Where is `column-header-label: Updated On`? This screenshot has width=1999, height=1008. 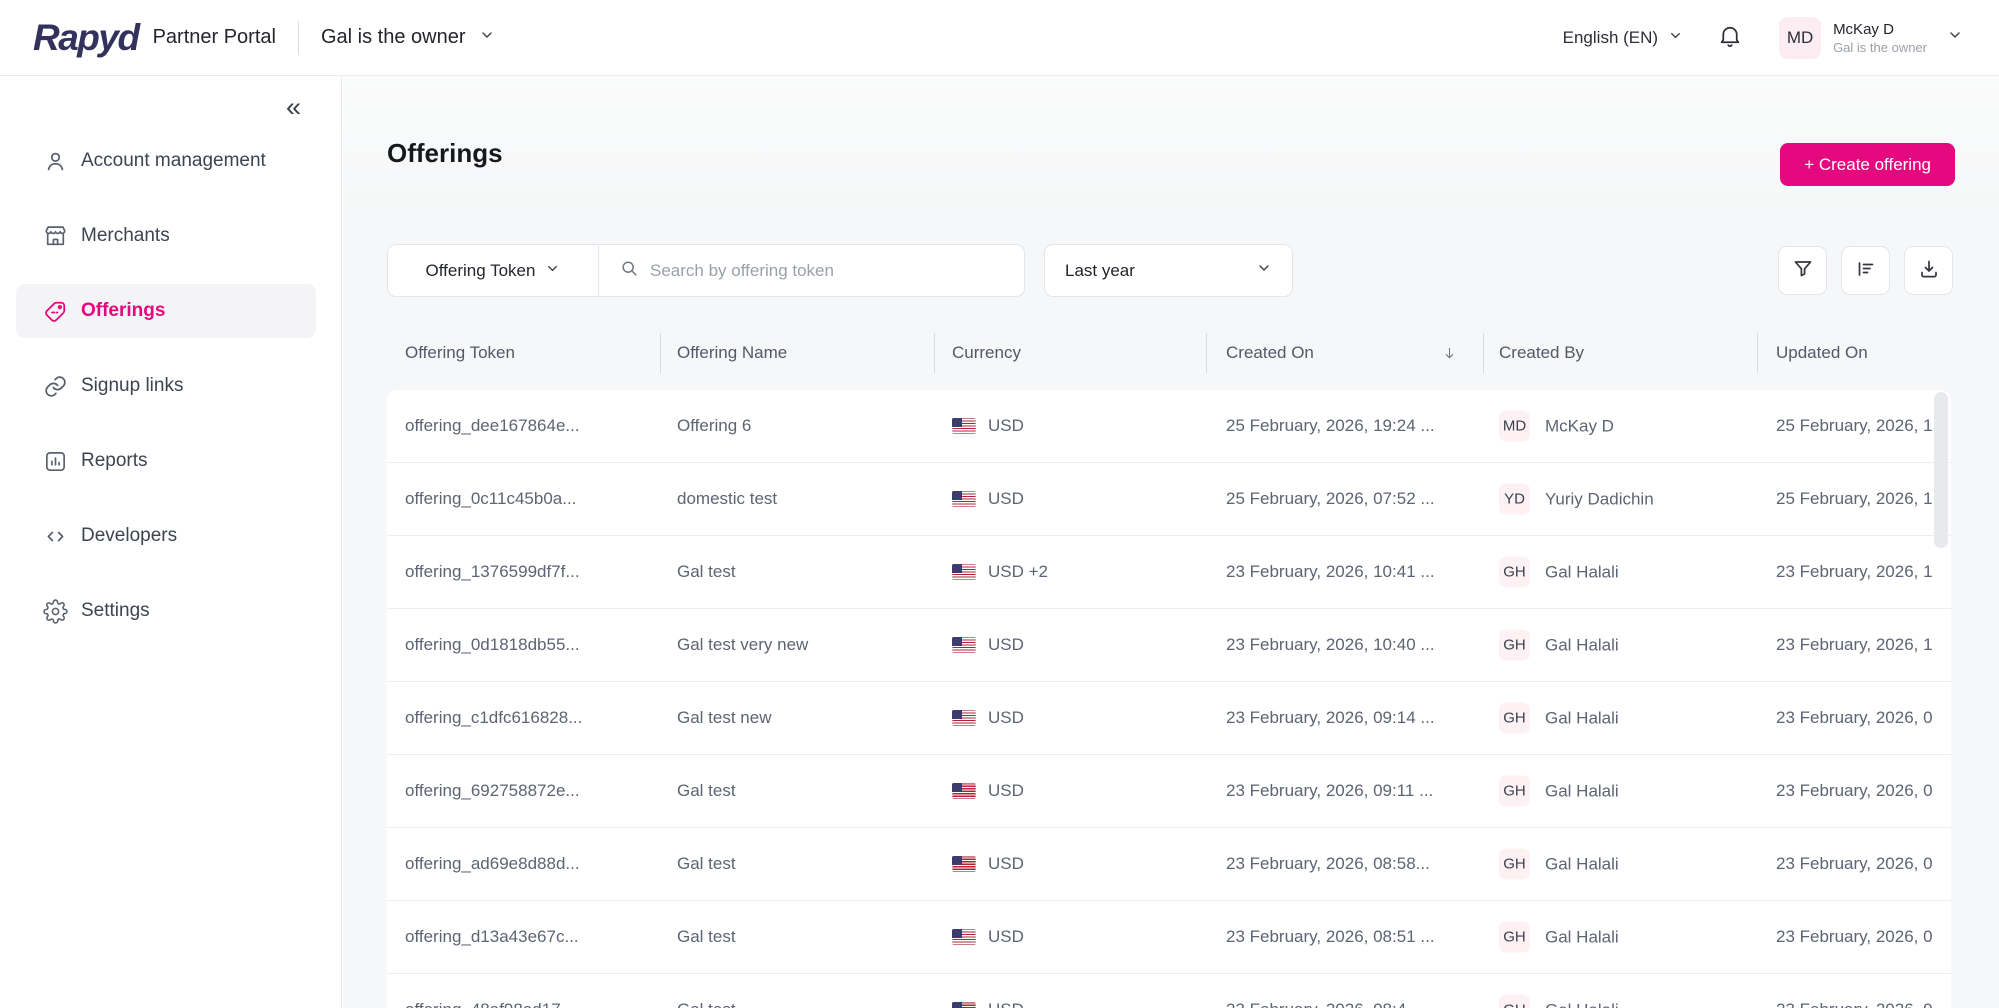 column-header-label: Updated On is located at coordinates (1822, 352).